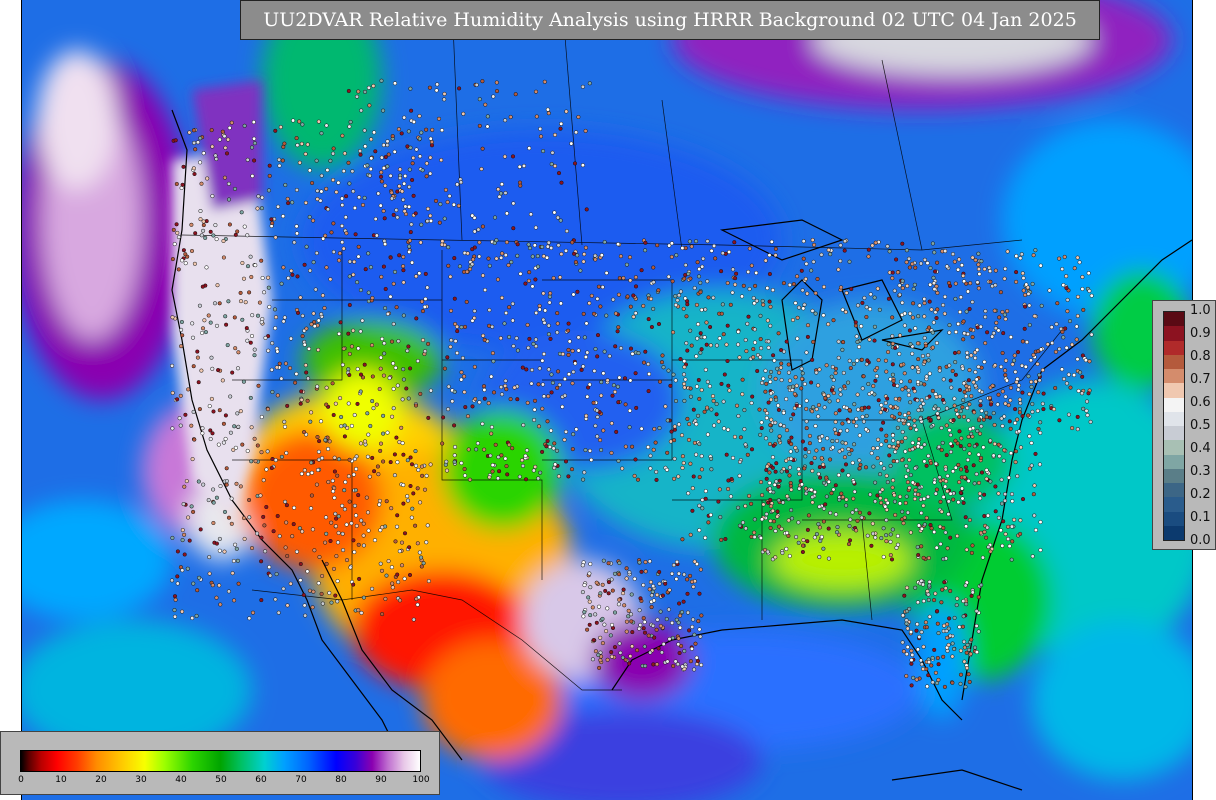 This screenshot has height=800, width=1216. I want to click on rh-colorbar-tick-label: 100, so click(421, 780).